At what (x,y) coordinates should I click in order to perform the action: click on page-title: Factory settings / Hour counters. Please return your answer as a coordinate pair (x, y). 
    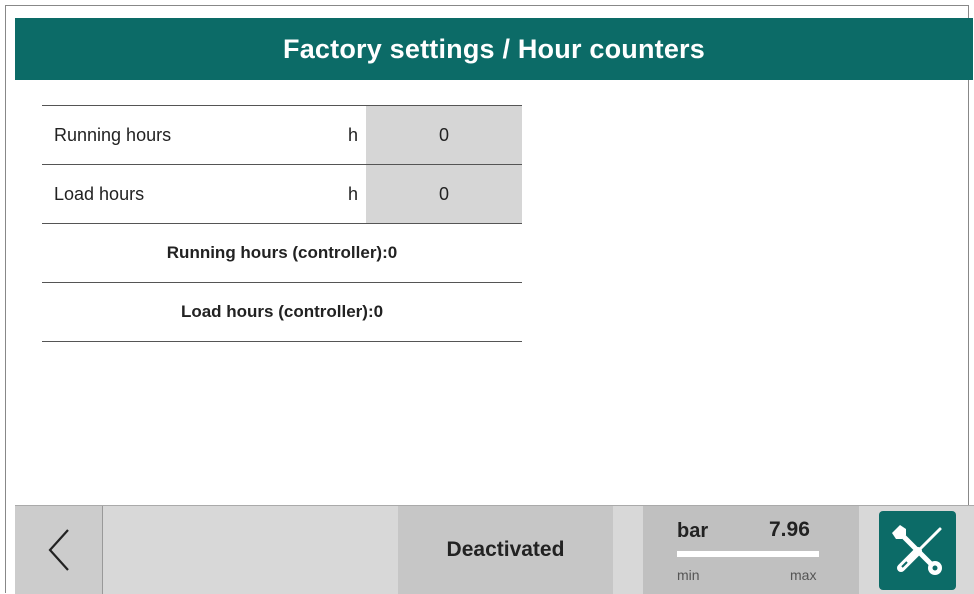
    Looking at the image, I should click on (494, 49).